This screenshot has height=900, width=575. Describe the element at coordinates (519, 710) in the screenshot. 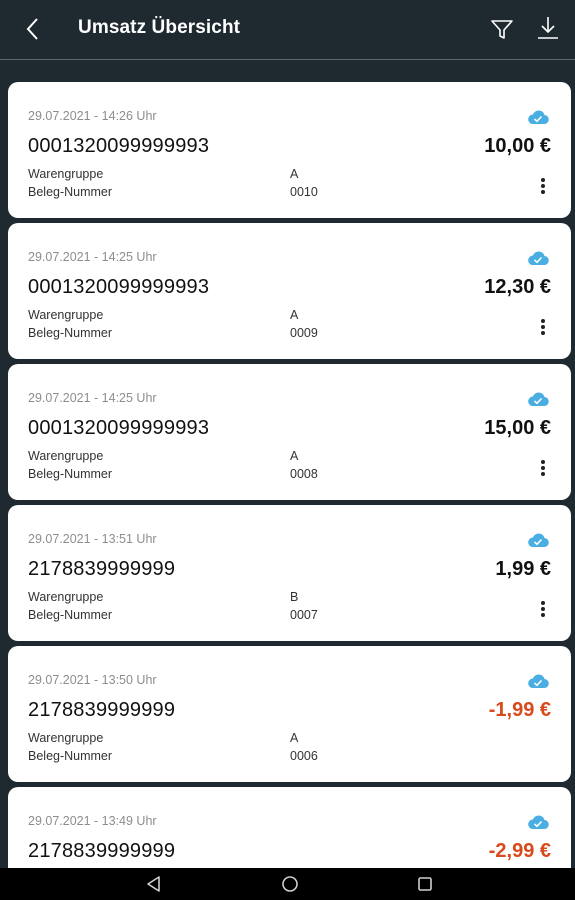

I see `transaction-amount: -1,99 €` at that location.